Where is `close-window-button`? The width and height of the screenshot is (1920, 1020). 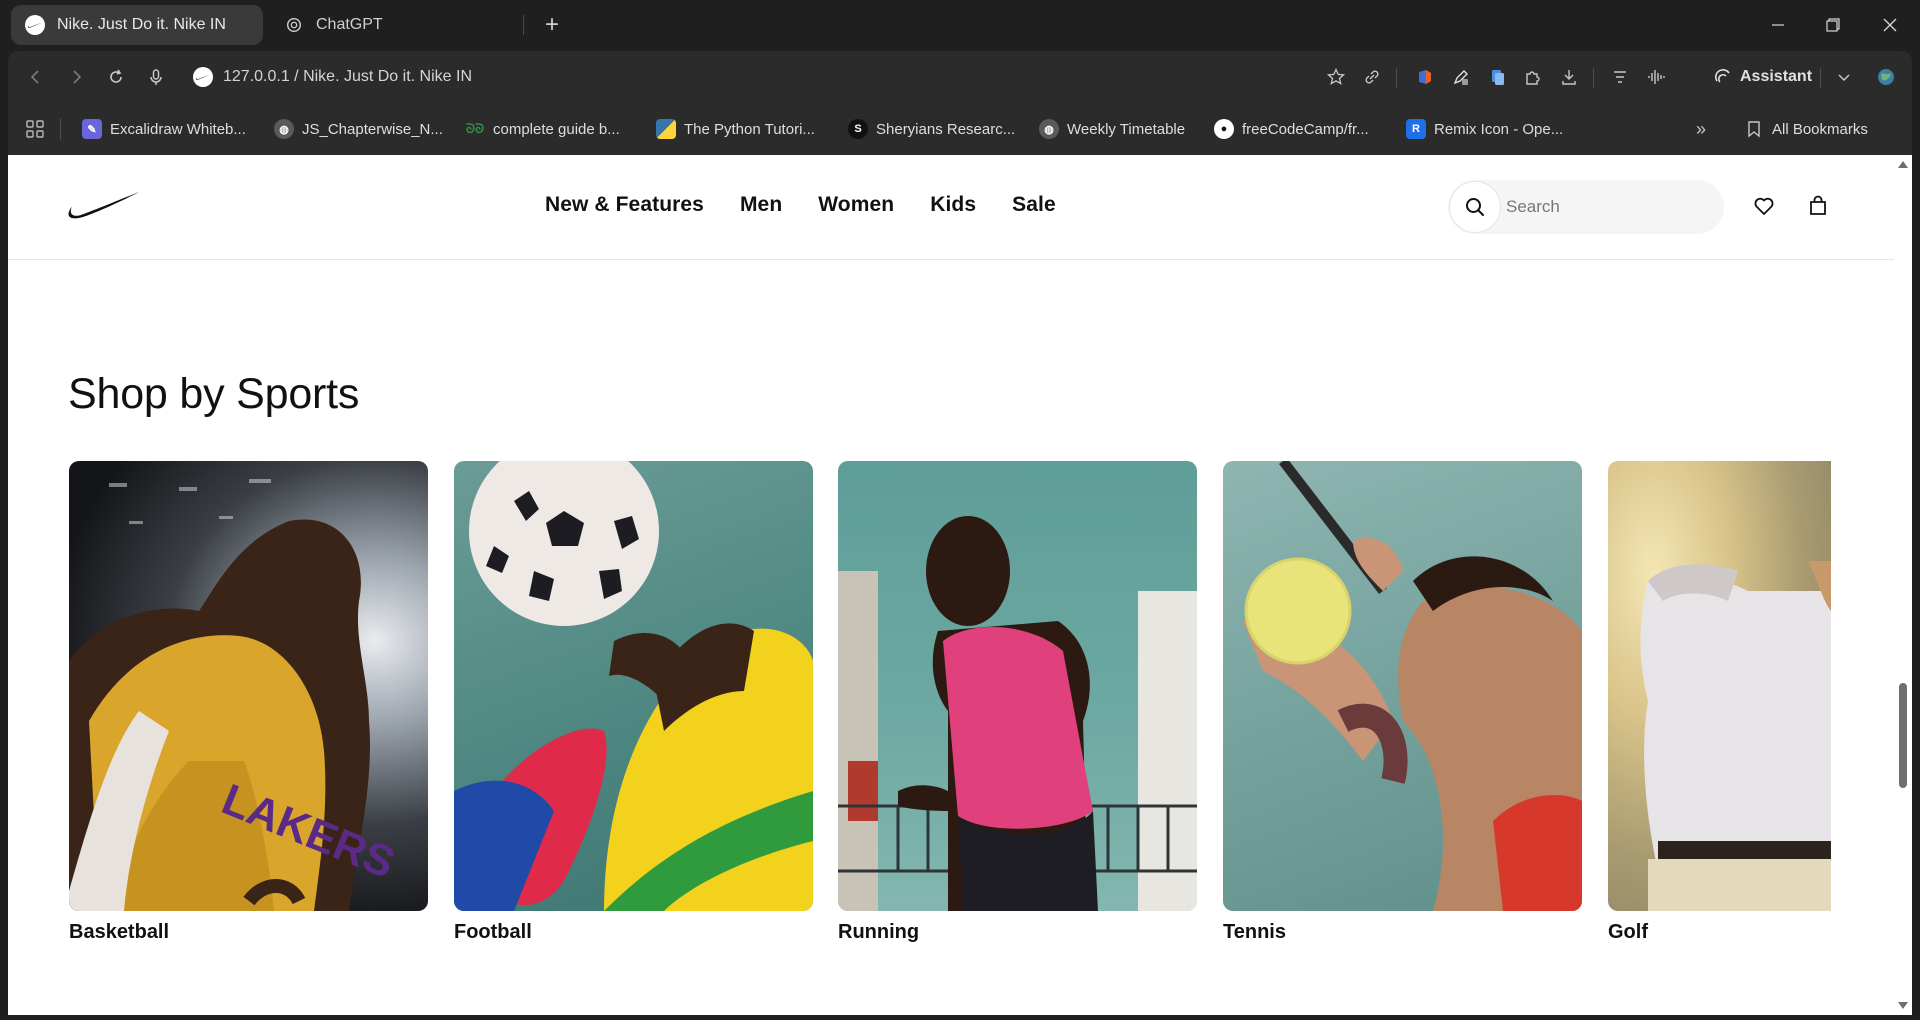 close-window-button is located at coordinates (1890, 25).